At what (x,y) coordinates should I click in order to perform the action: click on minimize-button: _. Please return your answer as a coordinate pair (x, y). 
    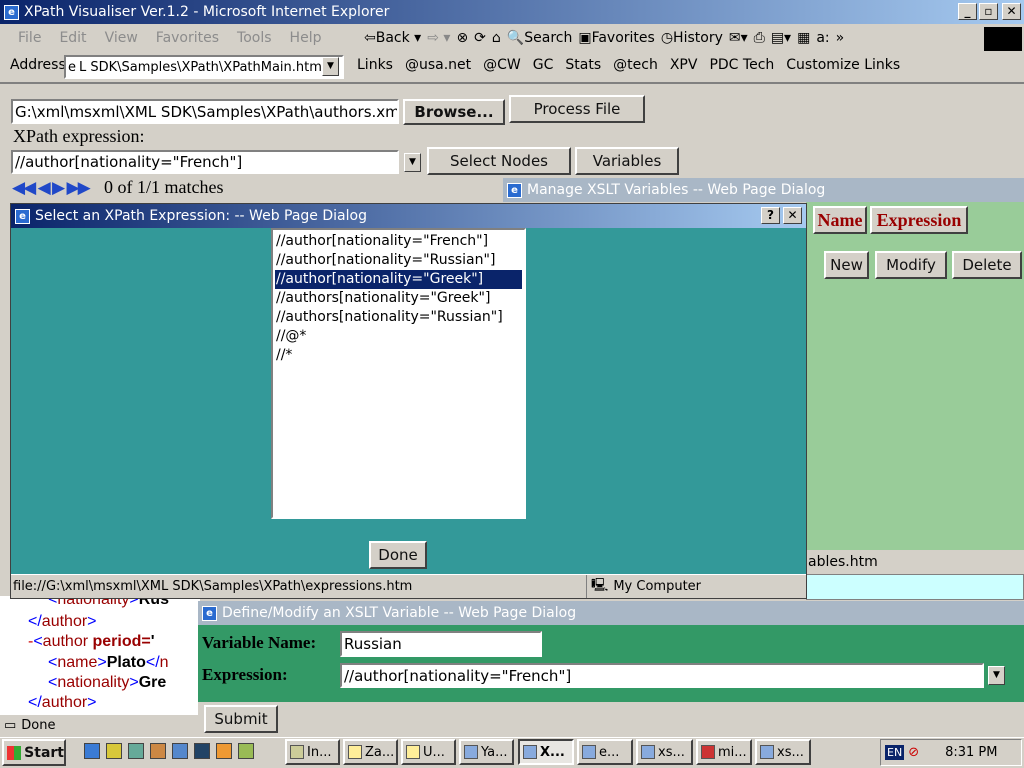
    Looking at the image, I should click on (967, 11).